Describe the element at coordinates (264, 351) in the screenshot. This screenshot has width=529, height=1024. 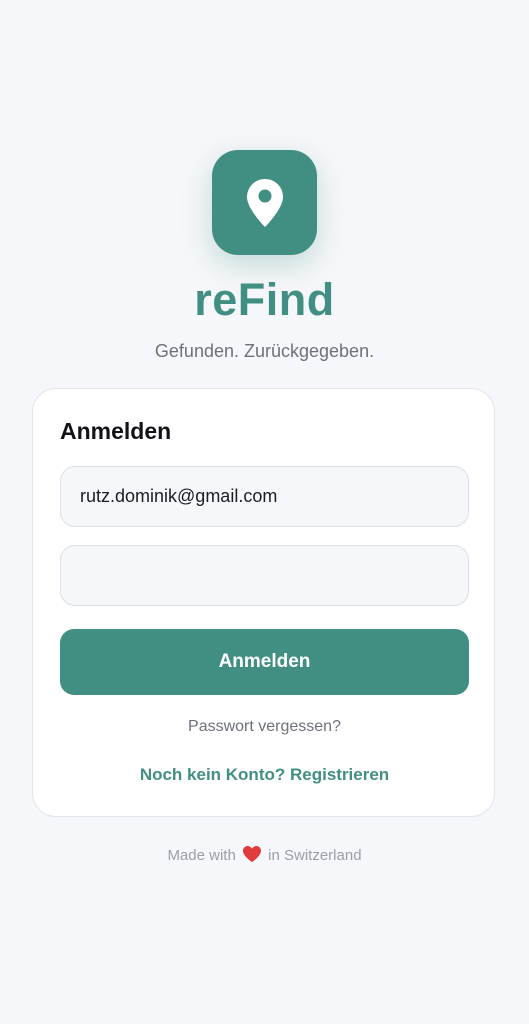
I see `app-tagline: Gefunden. Zurückgegeben.` at that location.